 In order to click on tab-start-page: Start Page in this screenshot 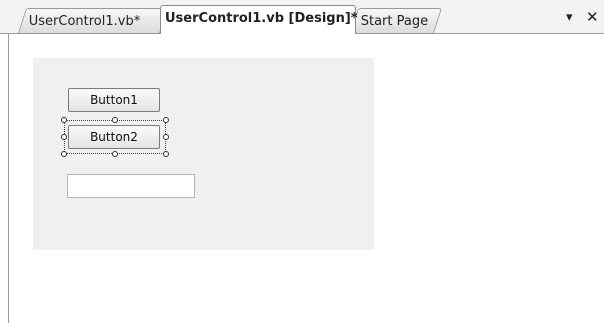, I will do `click(396, 20)`.